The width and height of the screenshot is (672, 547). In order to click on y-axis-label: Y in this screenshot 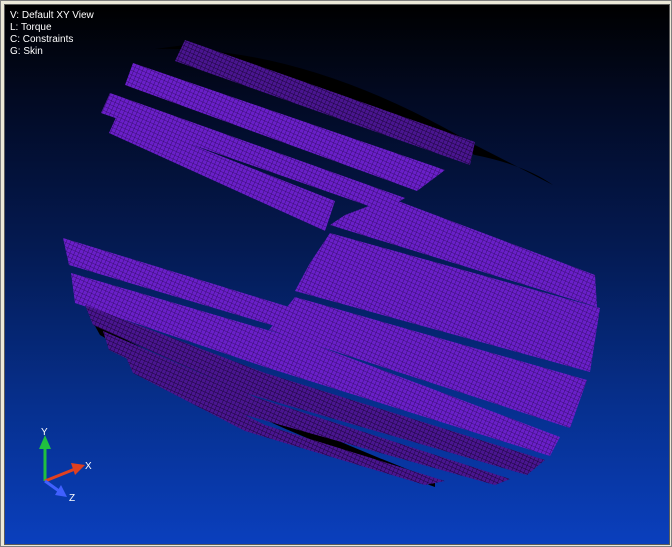, I will do `click(44, 432)`.